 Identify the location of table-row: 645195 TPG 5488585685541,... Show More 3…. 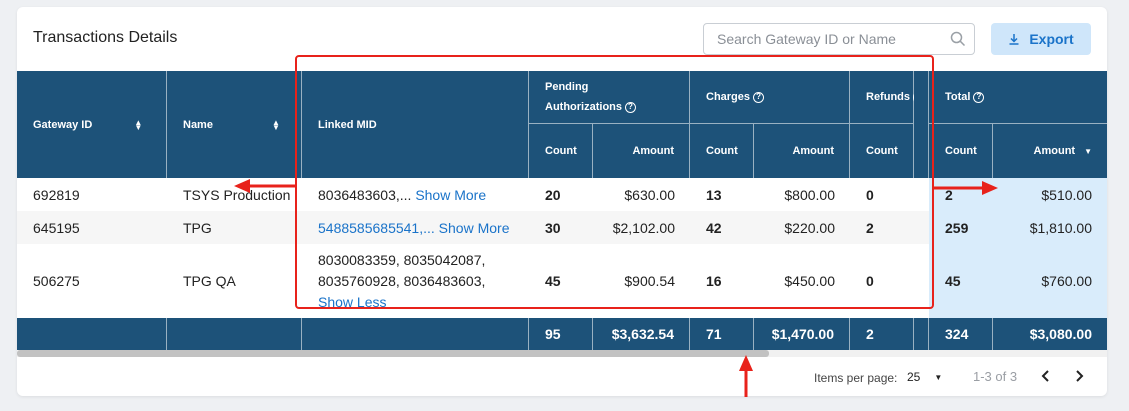
(562, 227).